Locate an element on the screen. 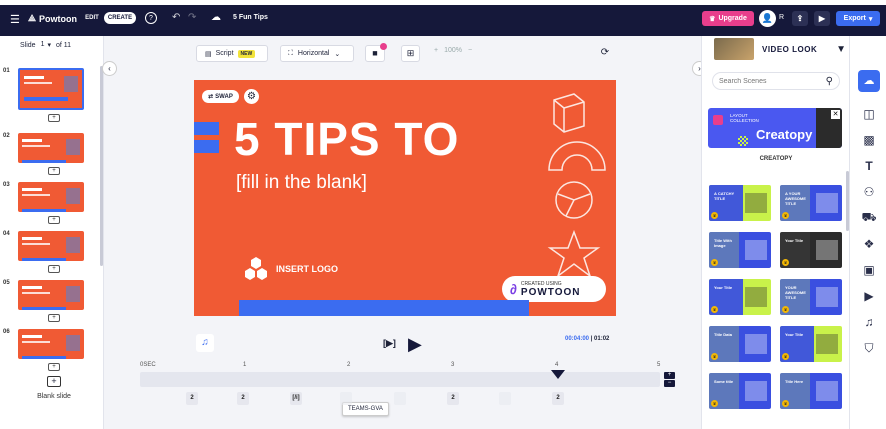  shapes-icon: ❖ is located at coordinates (869, 244).